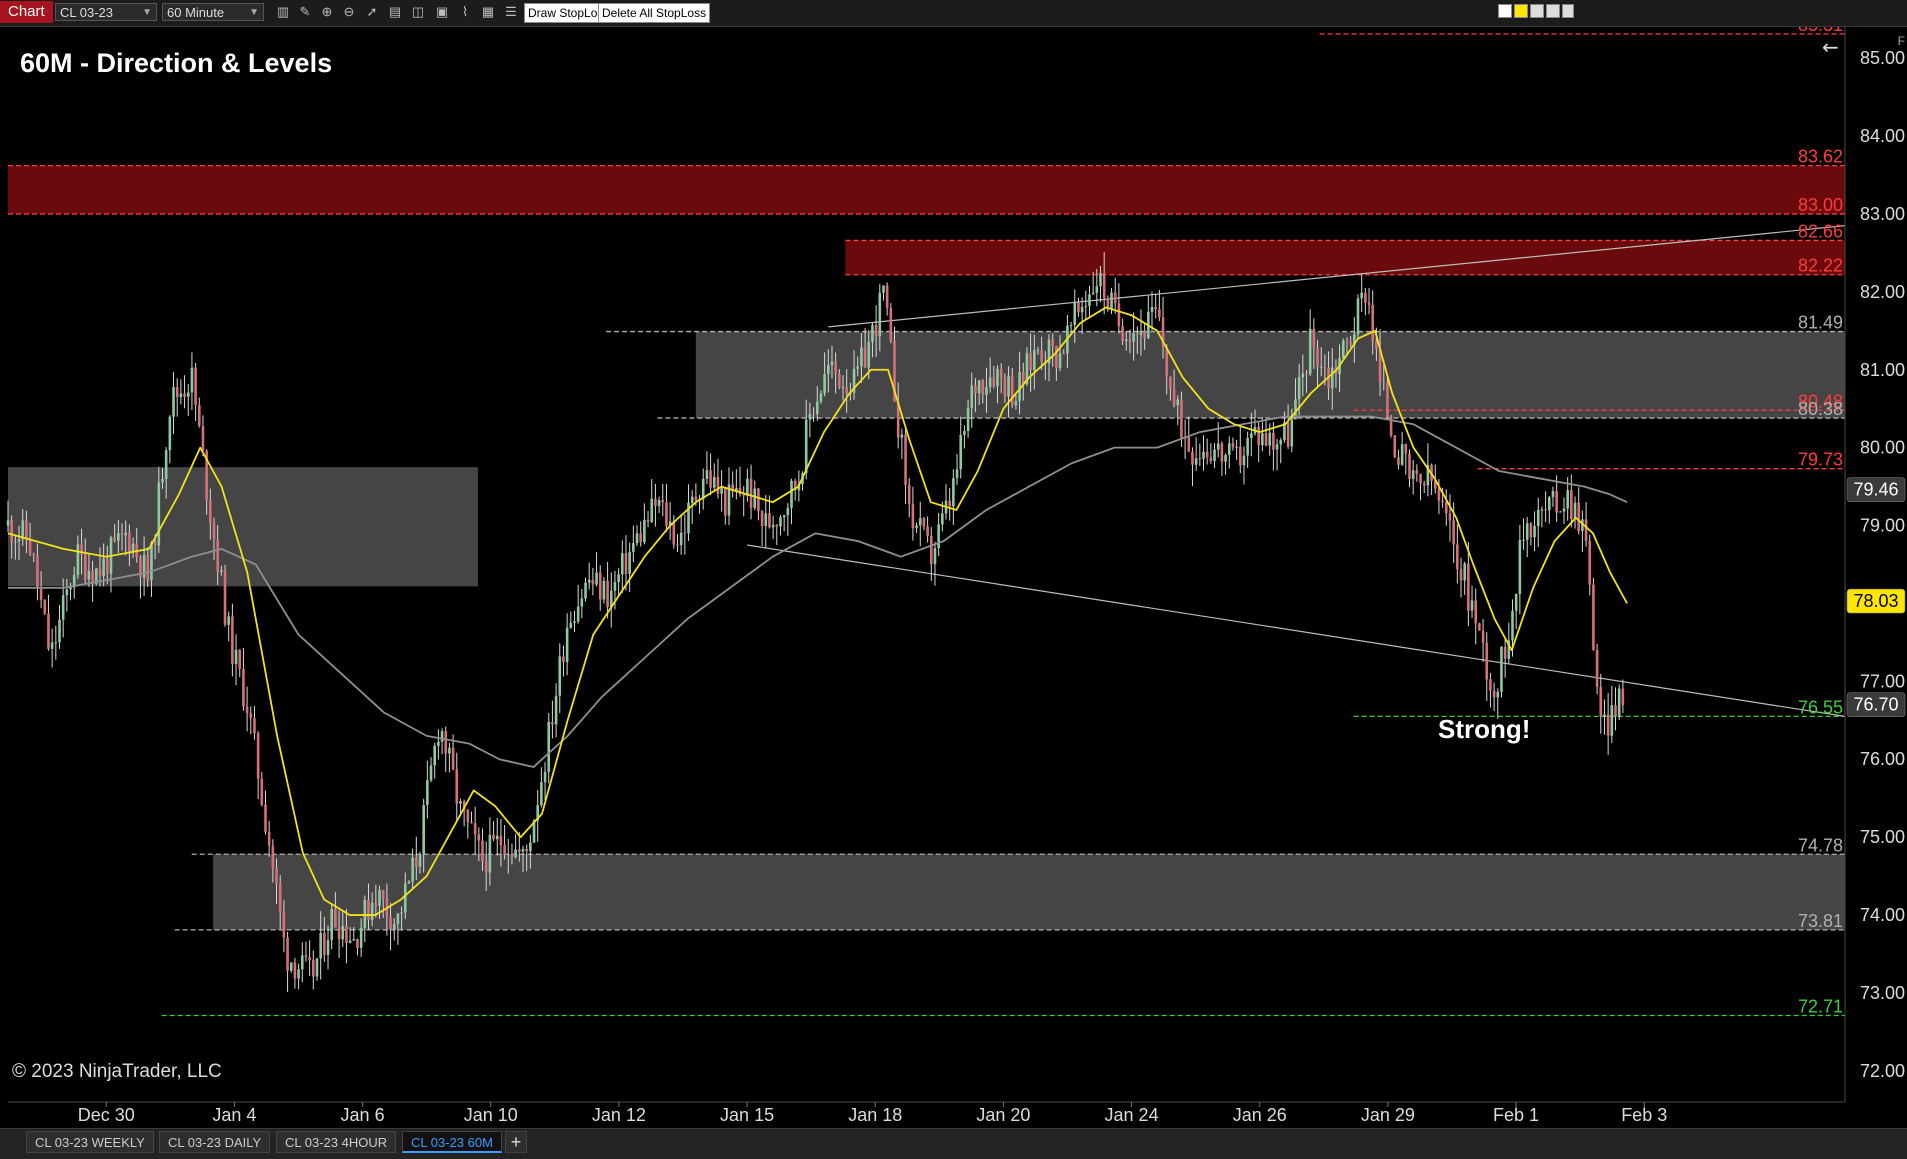 The width and height of the screenshot is (1907, 1159). Describe the element at coordinates (1568, 11) in the screenshot. I see `close-icon` at that location.